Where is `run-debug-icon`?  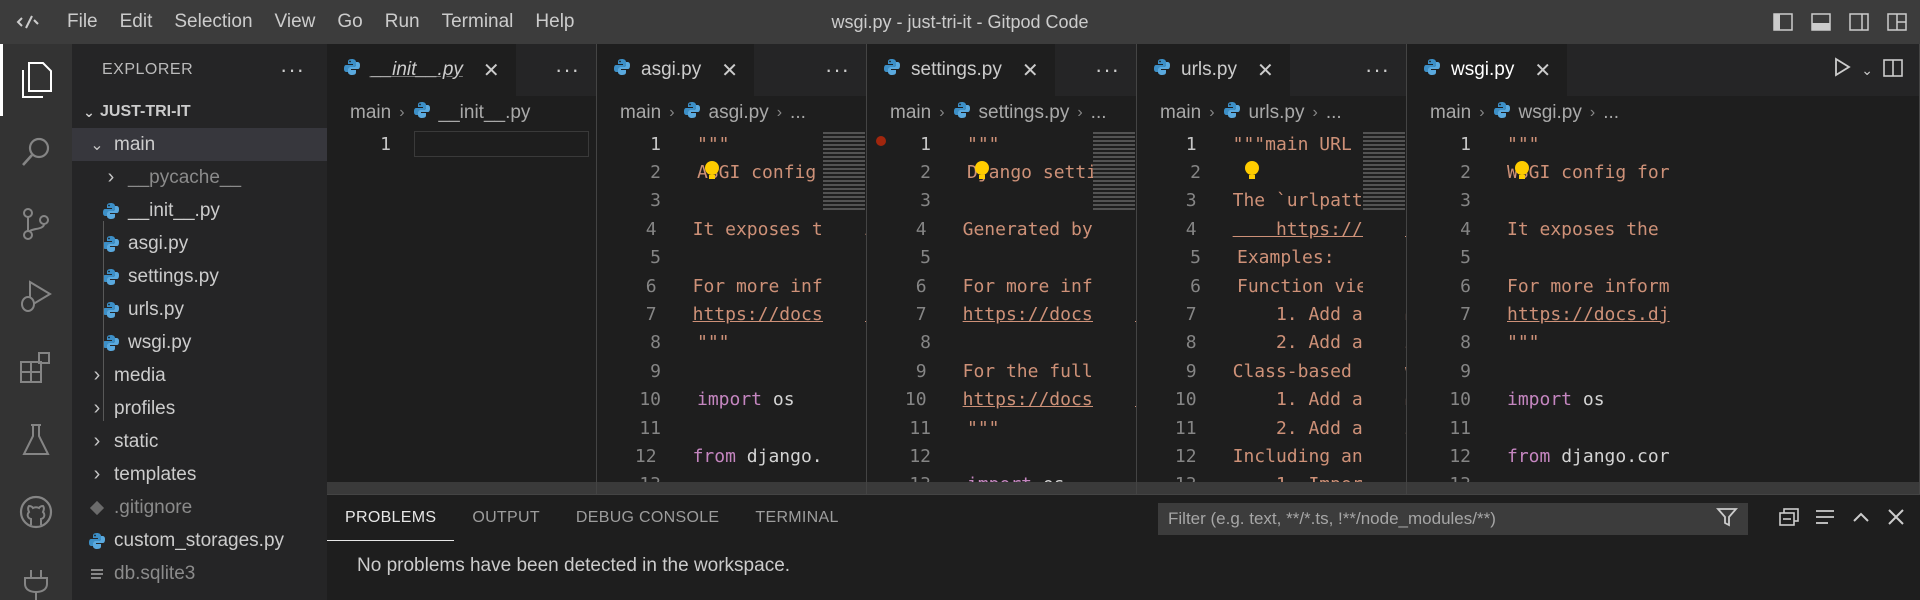 run-debug-icon is located at coordinates (36, 296).